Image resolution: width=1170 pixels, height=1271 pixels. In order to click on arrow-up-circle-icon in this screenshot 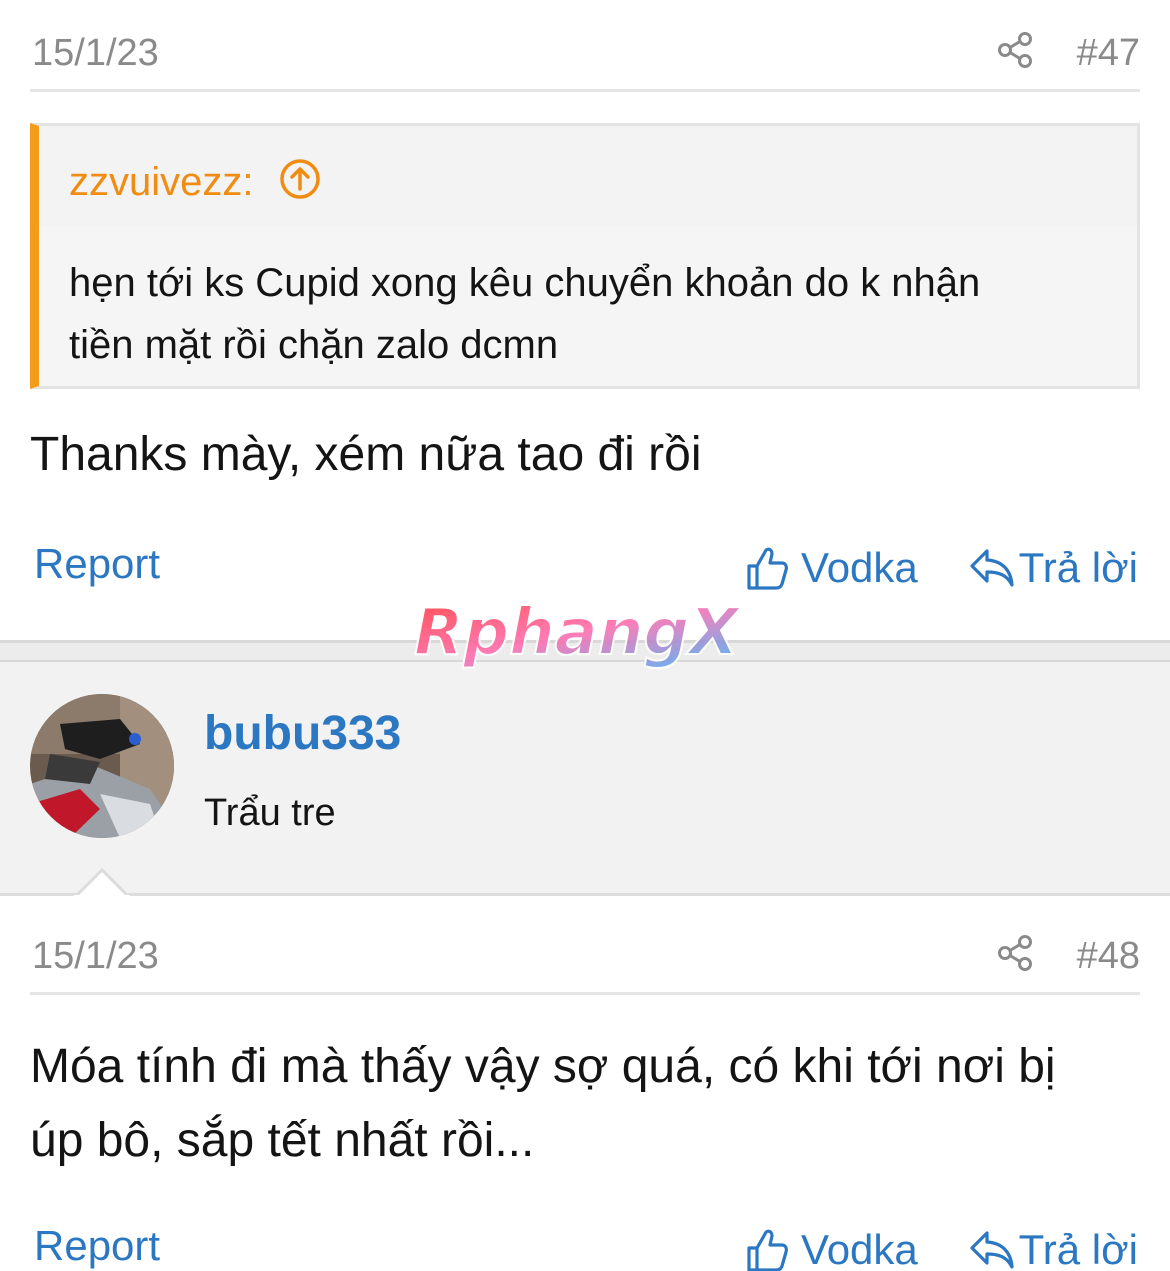, I will do `click(300, 179)`.